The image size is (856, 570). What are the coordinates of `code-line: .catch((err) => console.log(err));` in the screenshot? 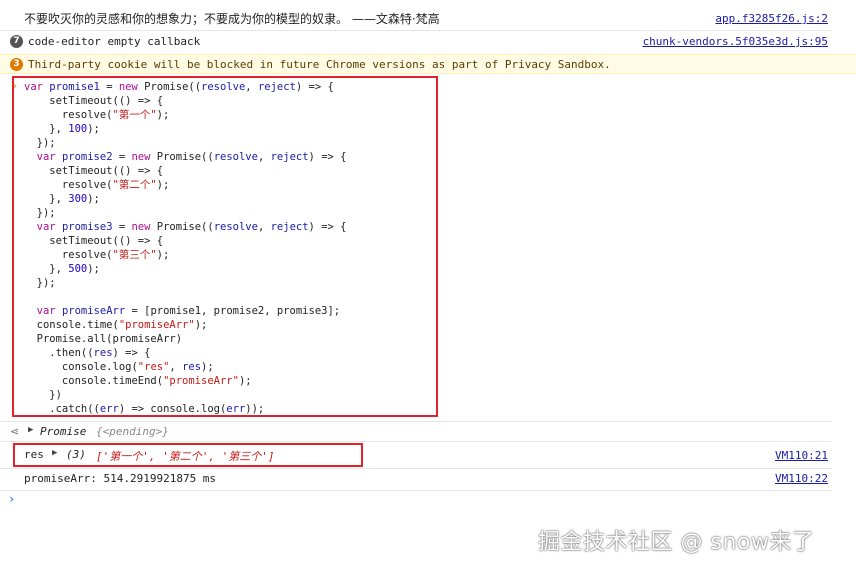 It's located at (144, 409).